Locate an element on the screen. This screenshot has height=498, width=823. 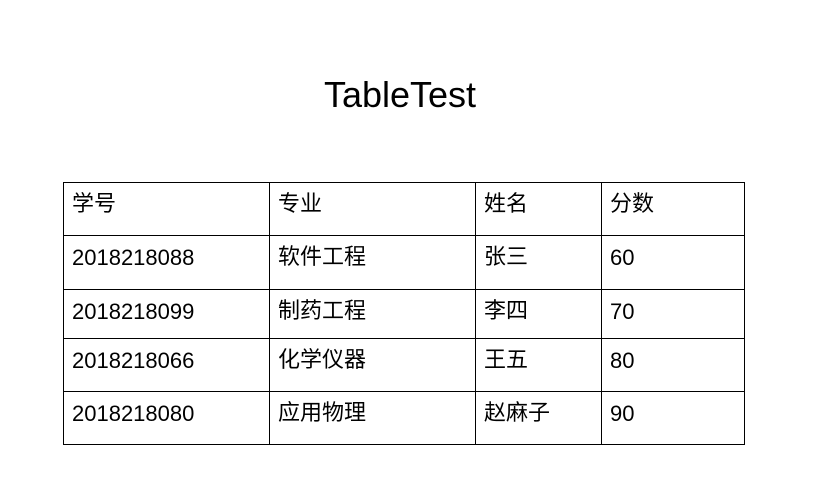
header-name: 姓名 is located at coordinates (538, 209).